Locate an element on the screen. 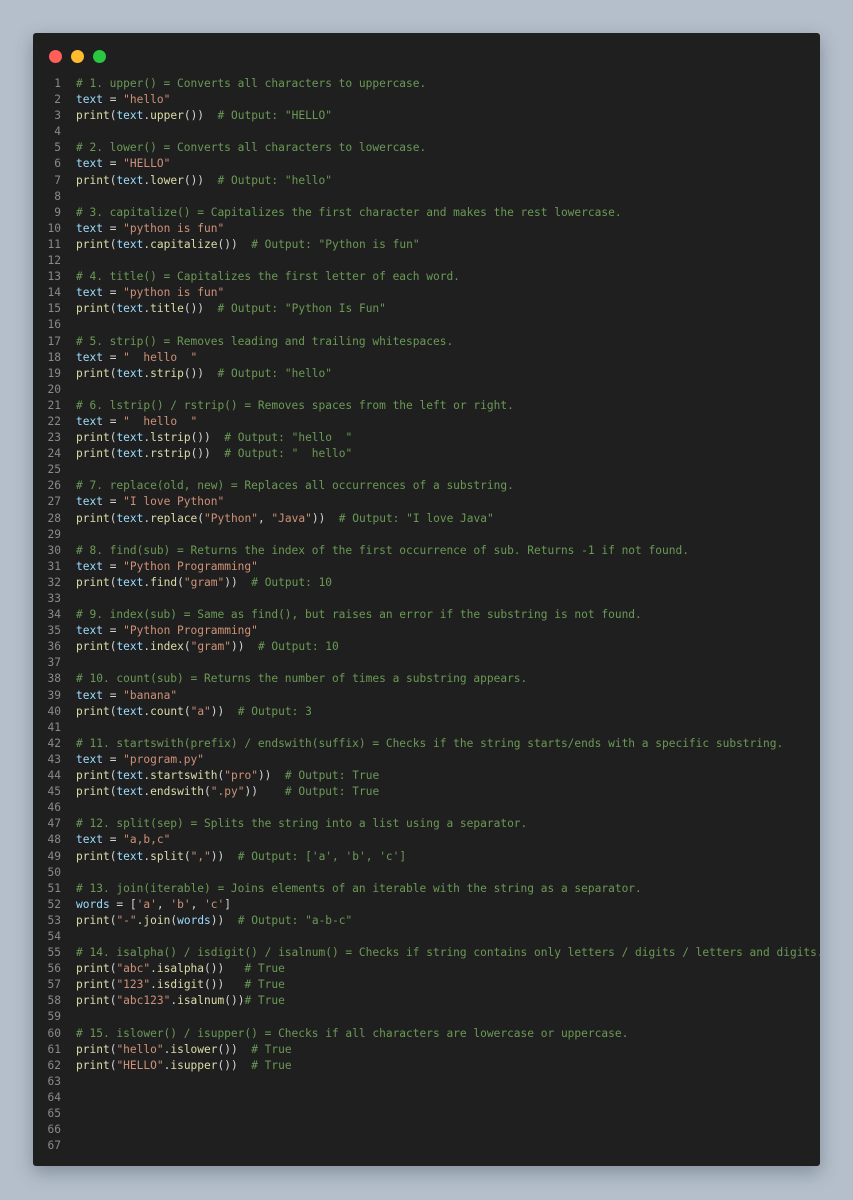 This screenshot has height=1200, width=853. code-line: 3 print(text.upper()) # Output: "HELLO" is located at coordinates (426, 116).